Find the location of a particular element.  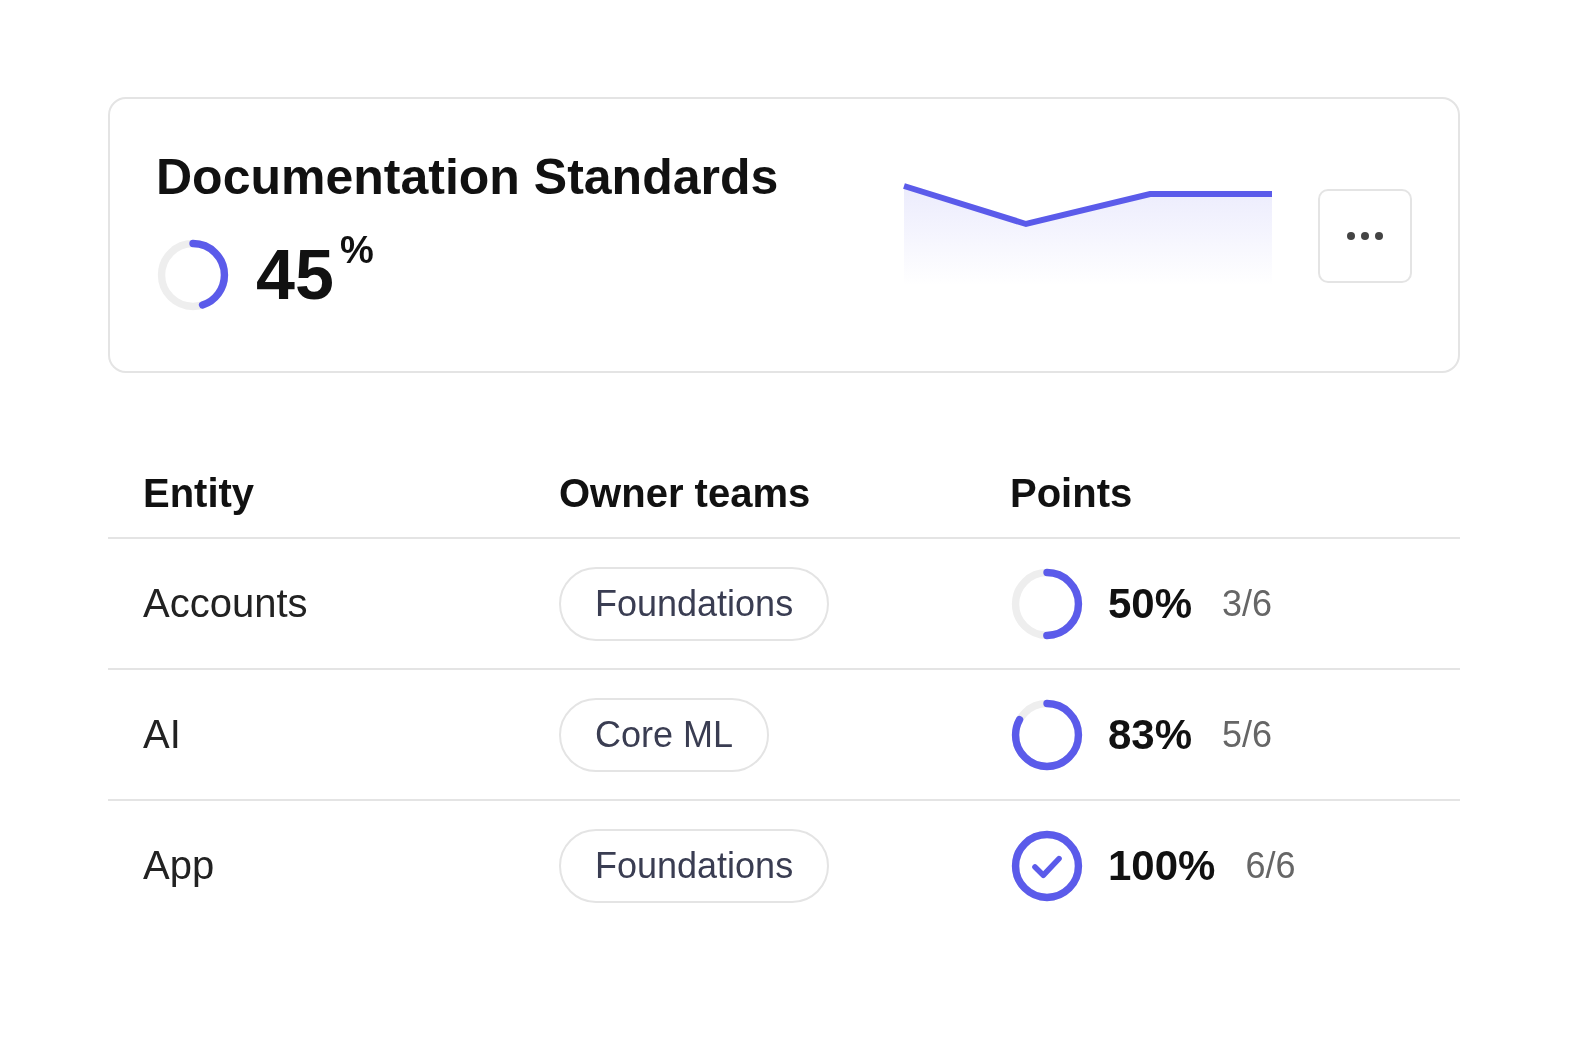

points-fraction: 6/6 is located at coordinates (1270, 865).